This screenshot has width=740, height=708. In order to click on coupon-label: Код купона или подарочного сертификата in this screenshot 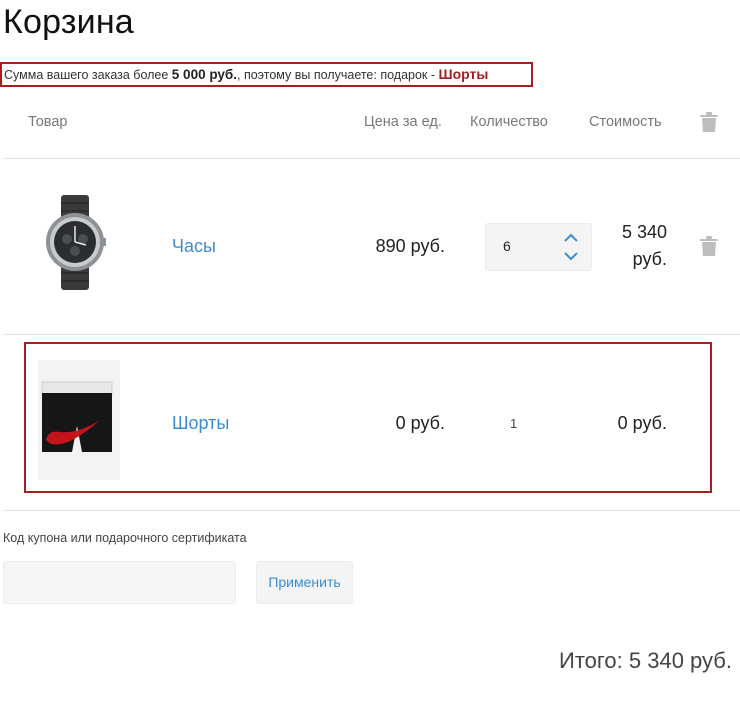, I will do `click(125, 538)`.